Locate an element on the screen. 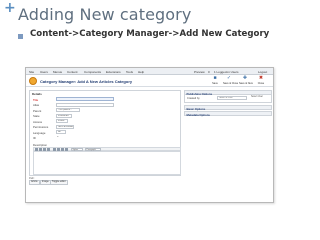 Image resolution: width=320 pixels, height=240 pixels. permissions-label: Permissions is located at coordinates (41, 127).